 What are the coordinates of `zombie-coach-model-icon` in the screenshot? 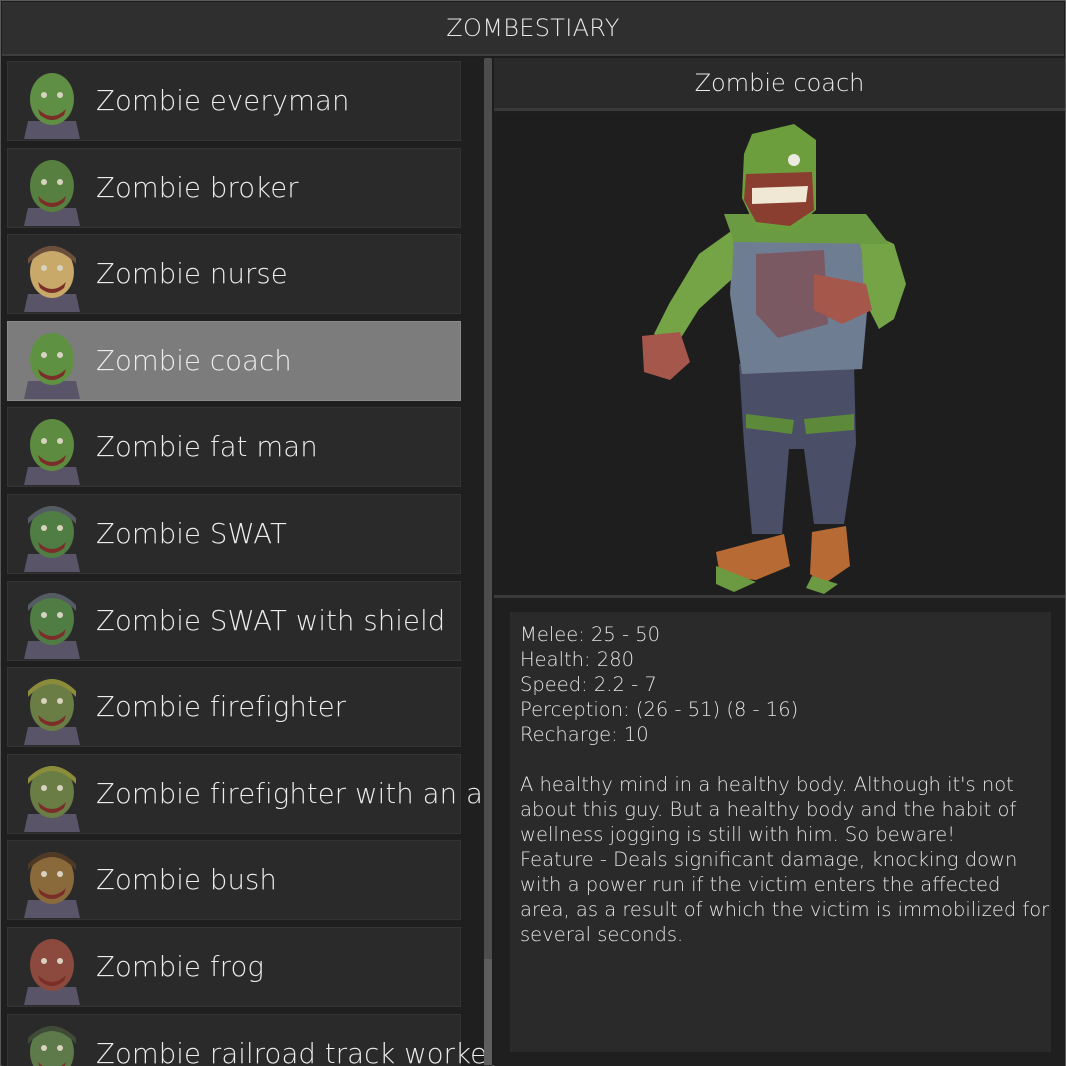 It's located at (774, 359).